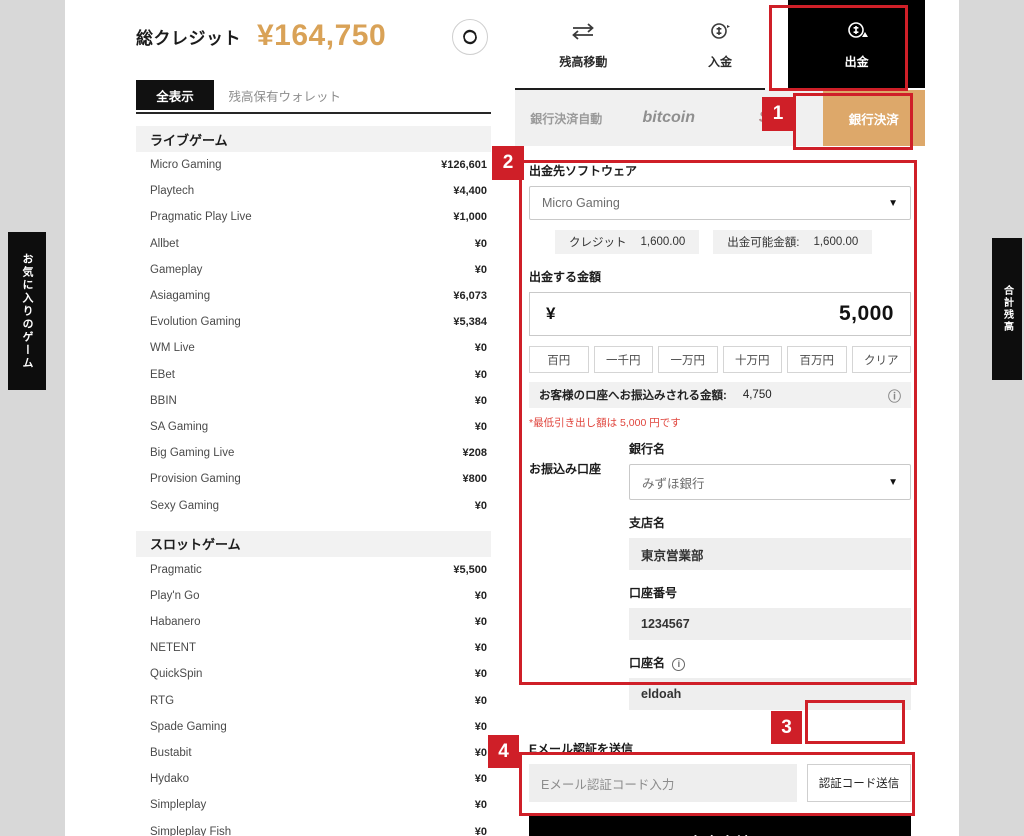 The height and width of the screenshot is (836, 1024). What do you see at coordinates (313, 648) in the screenshot?
I see `wallet-row: NETENT ¥0` at bounding box center [313, 648].